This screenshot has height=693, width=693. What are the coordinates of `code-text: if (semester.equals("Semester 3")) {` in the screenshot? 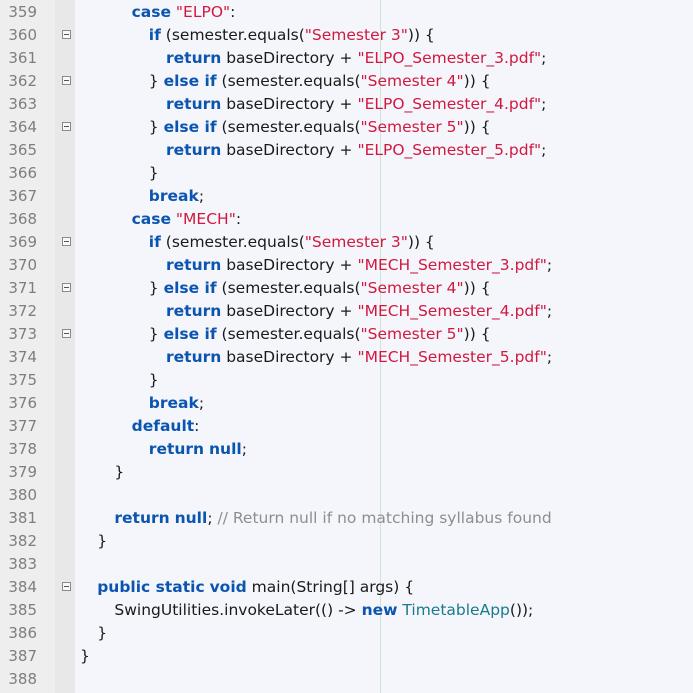 It's located at (292, 242).